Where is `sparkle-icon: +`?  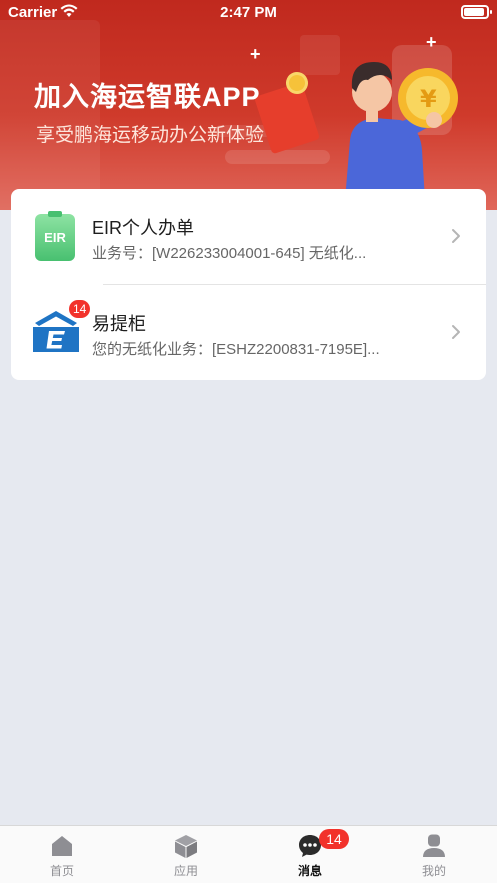 sparkle-icon: + is located at coordinates (255, 54).